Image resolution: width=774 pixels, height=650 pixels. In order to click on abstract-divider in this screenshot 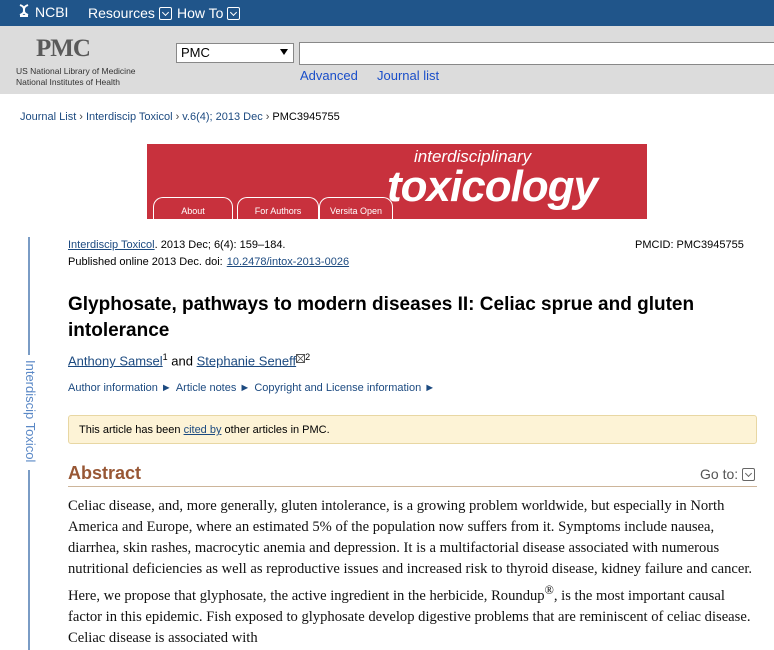, I will do `click(412, 486)`.